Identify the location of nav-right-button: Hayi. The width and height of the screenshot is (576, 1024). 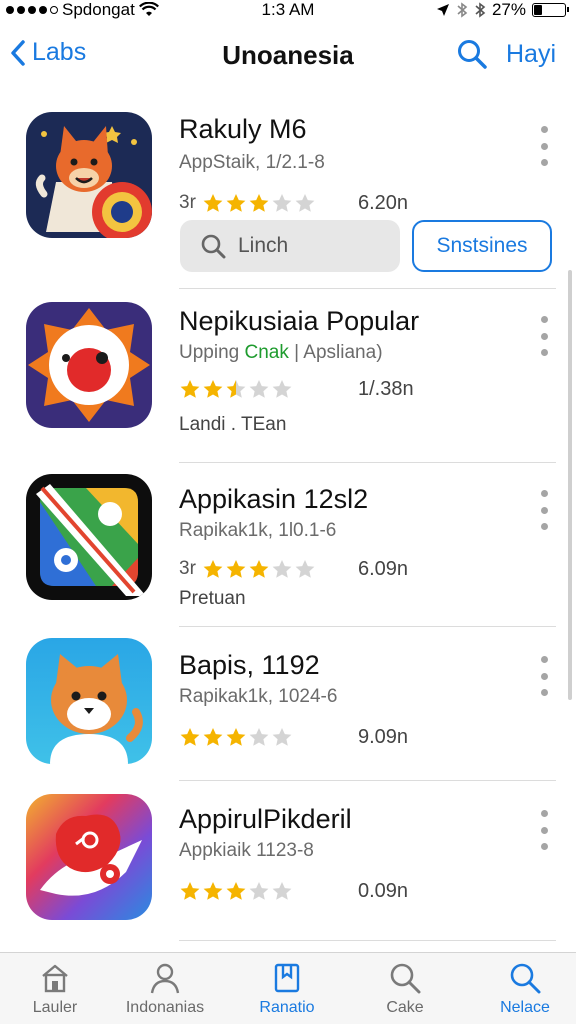
(531, 54).